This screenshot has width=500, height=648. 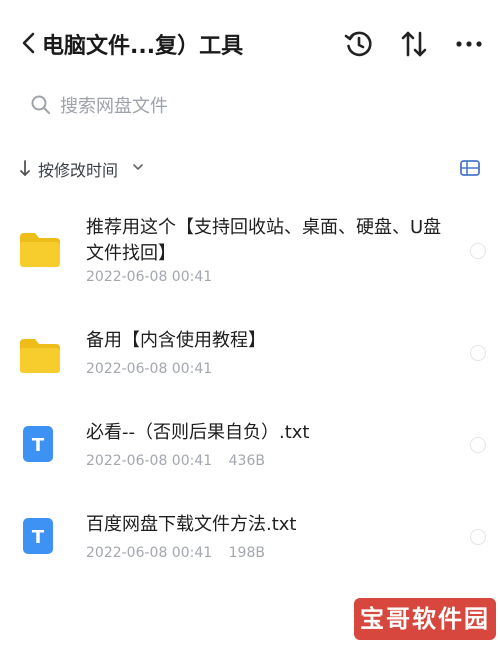 What do you see at coordinates (25, 168) in the screenshot?
I see `arrow-down-icon` at bounding box center [25, 168].